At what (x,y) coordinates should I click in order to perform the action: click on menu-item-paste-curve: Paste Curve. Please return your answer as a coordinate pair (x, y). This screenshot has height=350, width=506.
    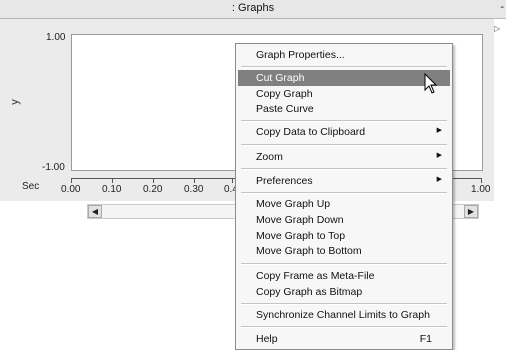
    Looking at the image, I should click on (344, 109).